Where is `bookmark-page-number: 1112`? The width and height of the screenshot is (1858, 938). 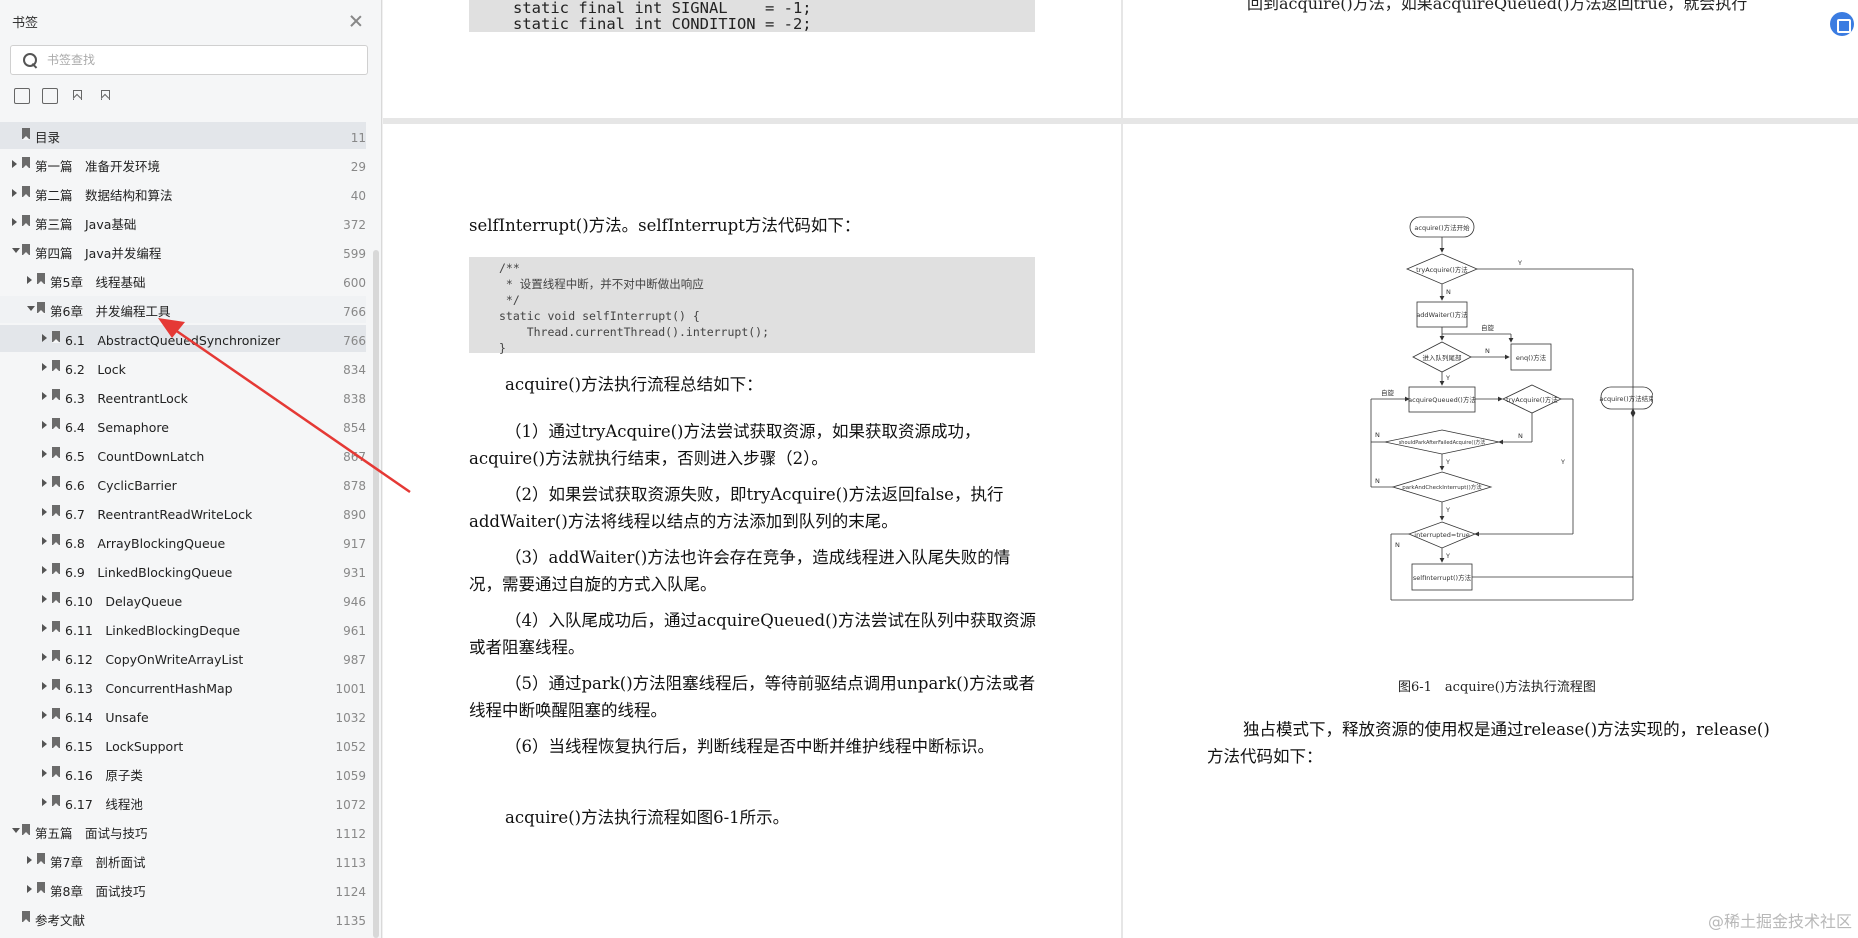 bookmark-page-number: 1112 is located at coordinates (350, 834).